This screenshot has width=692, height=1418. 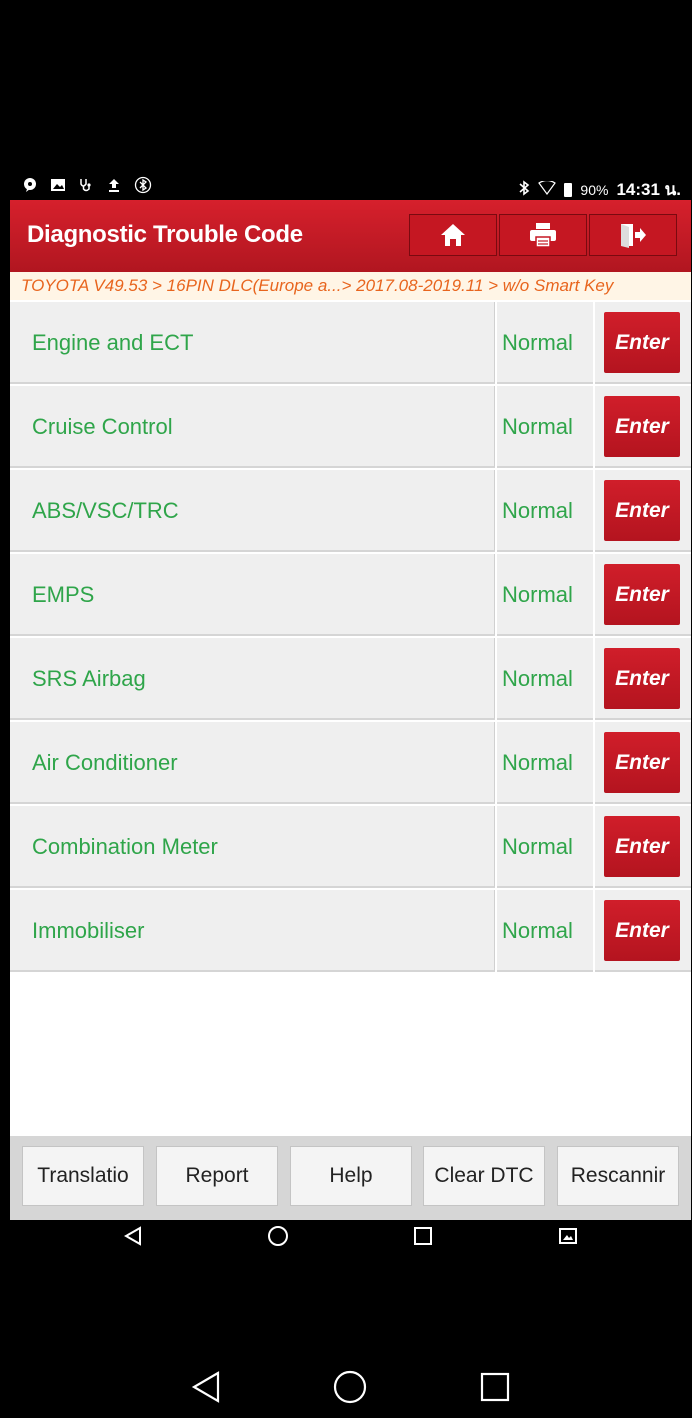 What do you see at coordinates (484, 1176) in the screenshot?
I see `clear-dtc-button: Clear DTC` at bounding box center [484, 1176].